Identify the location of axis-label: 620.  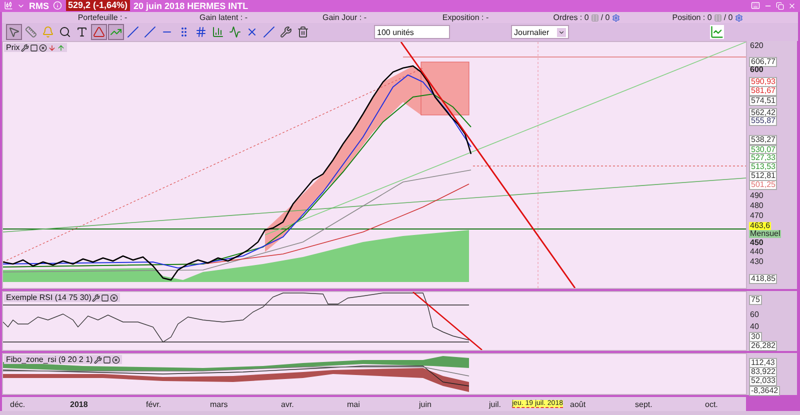
(756, 46).